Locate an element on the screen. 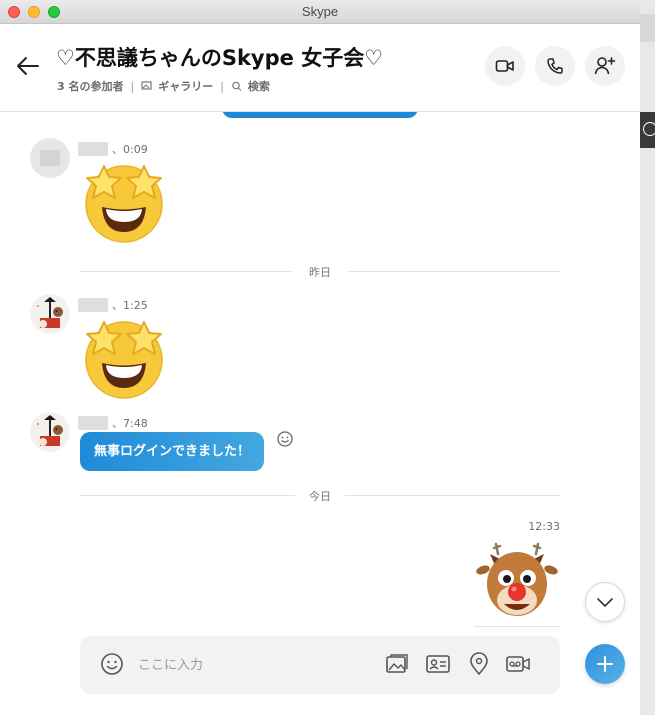  video-camera-icon is located at coordinates (504, 66).